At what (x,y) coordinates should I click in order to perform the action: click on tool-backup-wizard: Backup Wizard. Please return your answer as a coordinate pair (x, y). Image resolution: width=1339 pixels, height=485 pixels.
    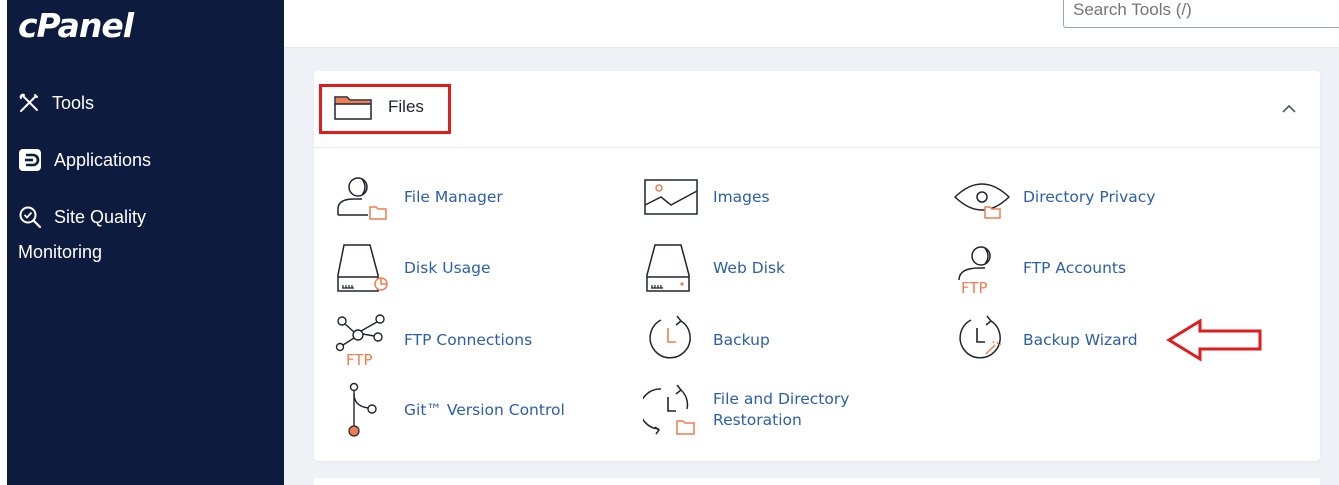
    Looking at the image, I should click on (1045, 340).